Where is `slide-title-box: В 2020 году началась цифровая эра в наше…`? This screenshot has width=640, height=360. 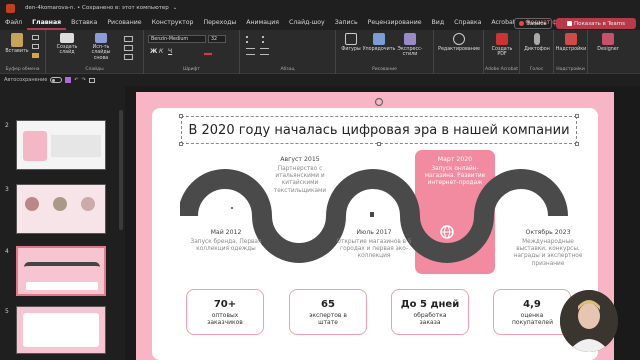
slide-title-box: В 2020 году началась цифровая эра в наше… is located at coordinates (379, 130).